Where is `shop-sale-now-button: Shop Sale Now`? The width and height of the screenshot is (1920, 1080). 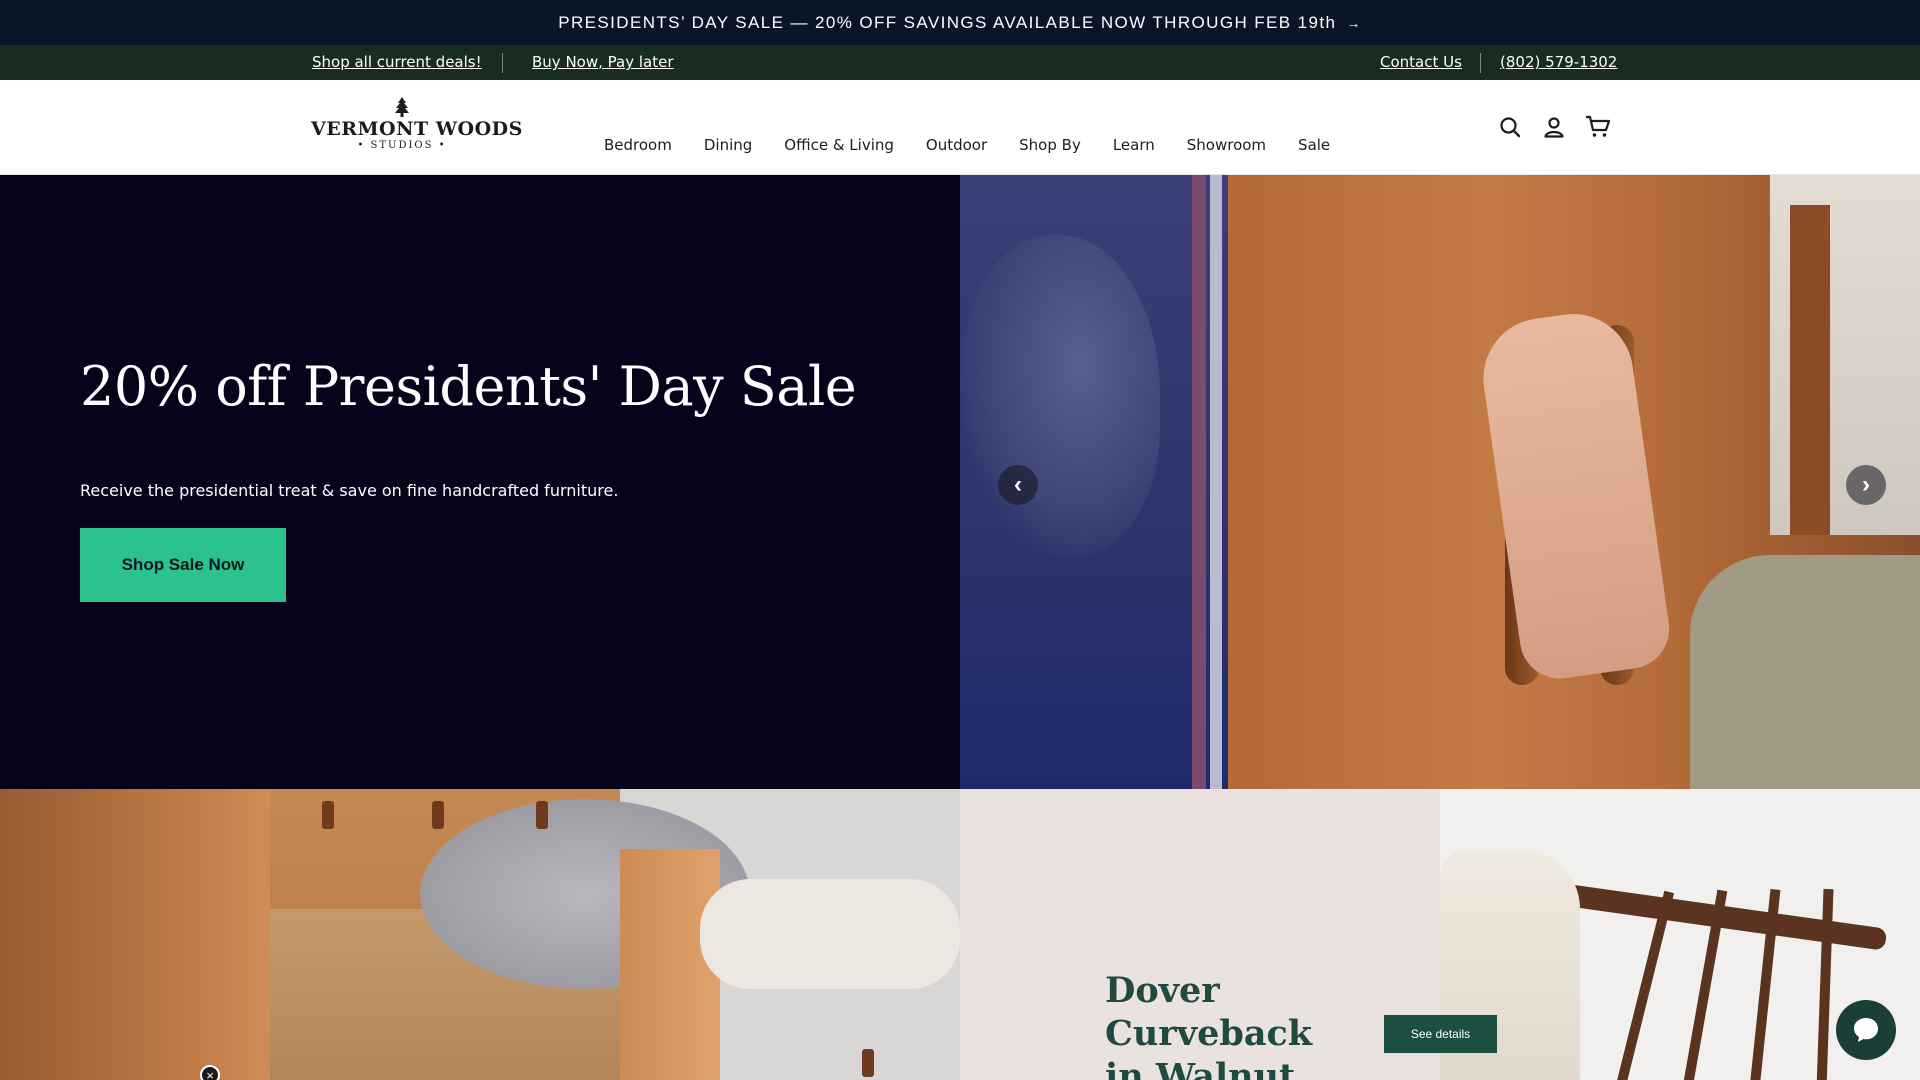 shop-sale-now-button: Shop Sale Now is located at coordinates (183, 565).